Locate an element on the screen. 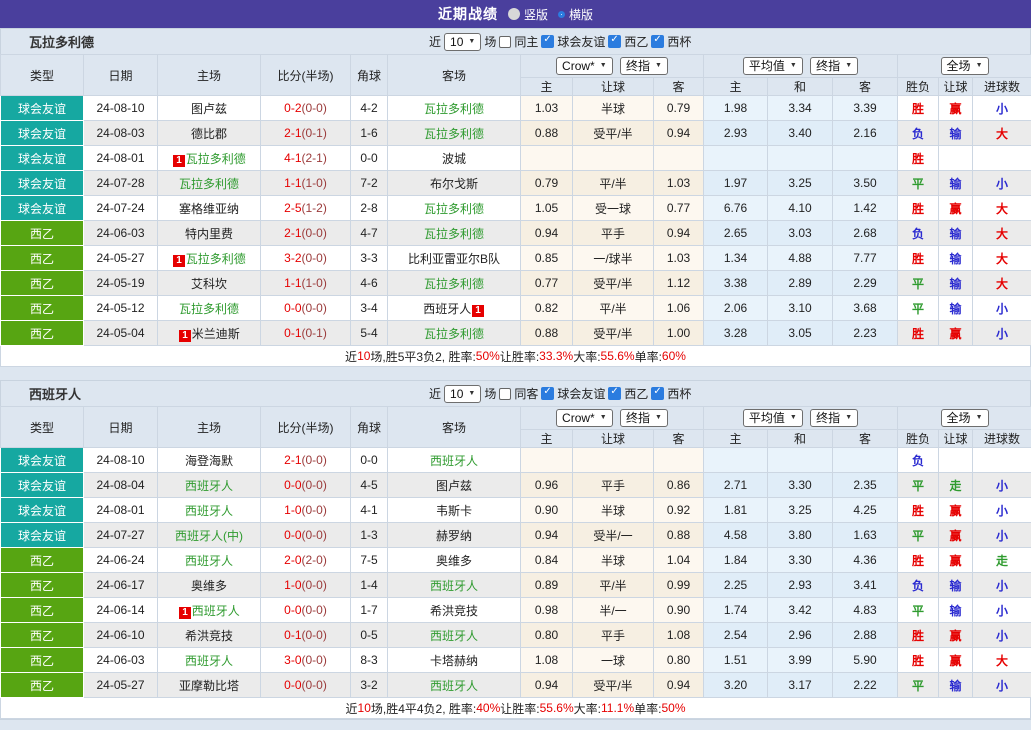 Image resolution: width=1031 pixels, height=733 pixels. avg-draw-odds: 3.05 is located at coordinates (800, 333).